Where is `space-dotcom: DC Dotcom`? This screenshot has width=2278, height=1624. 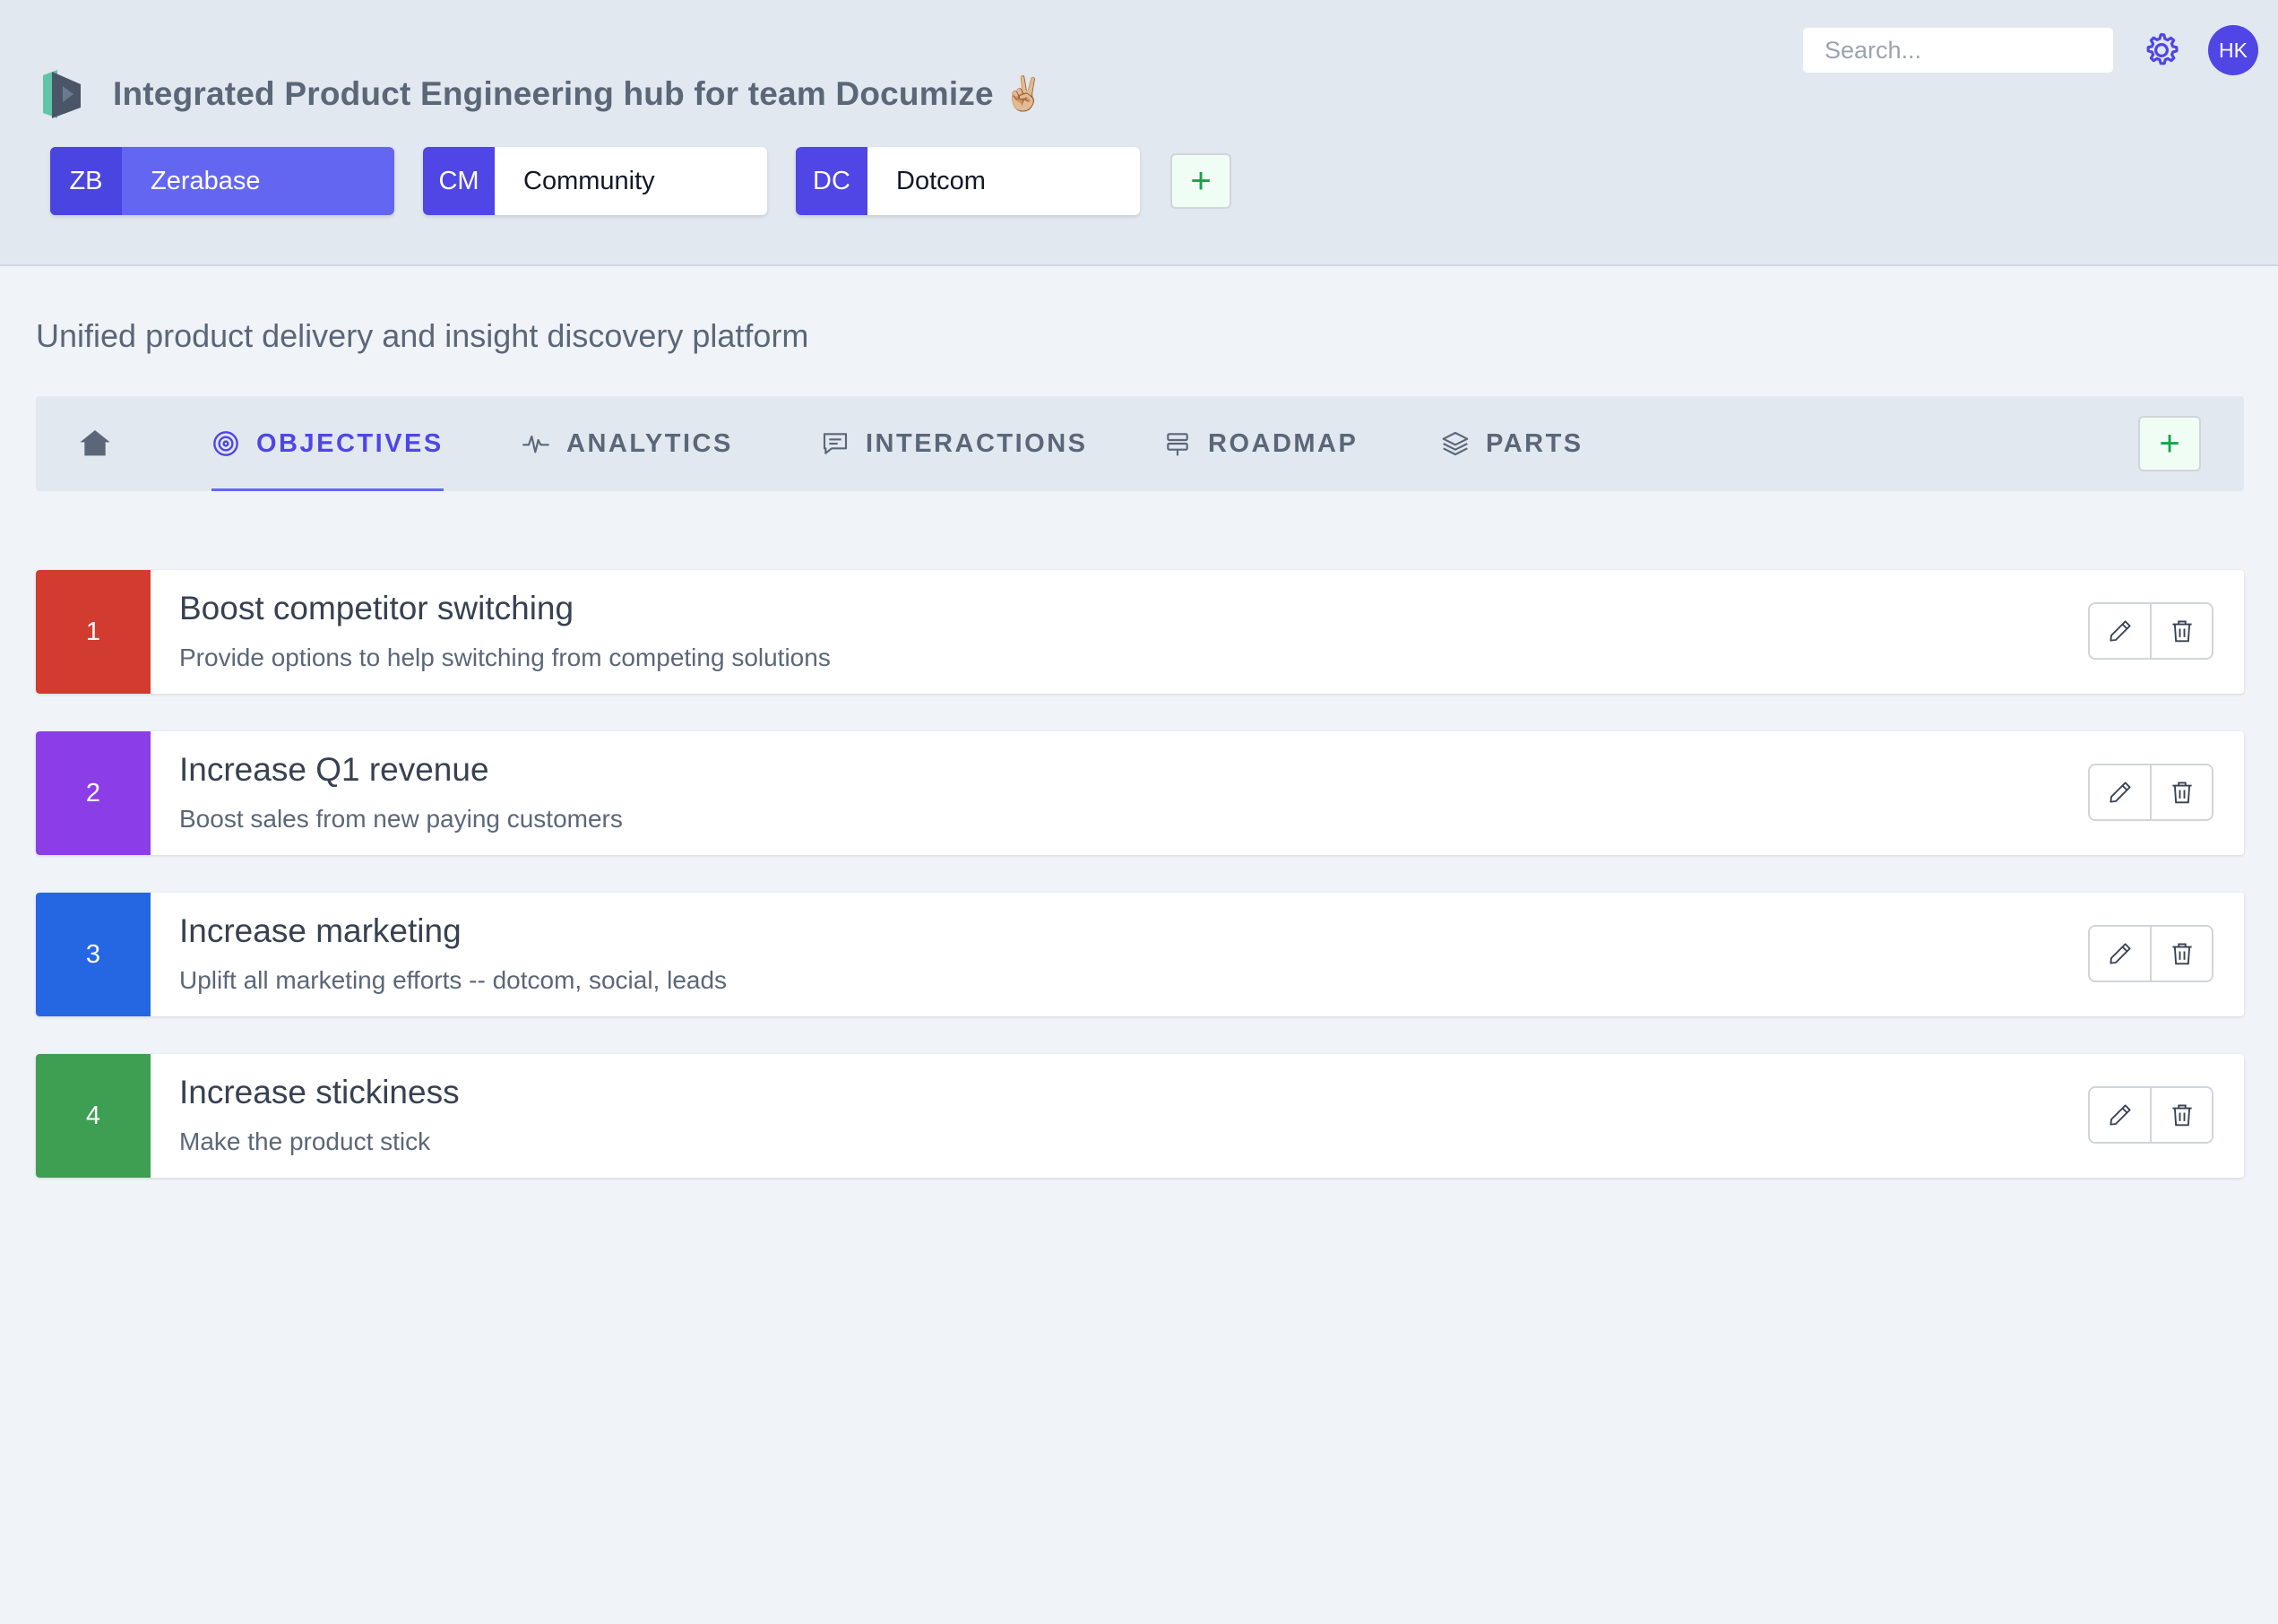 space-dotcom: DC Dotcom is located at coordinates (968, 181).